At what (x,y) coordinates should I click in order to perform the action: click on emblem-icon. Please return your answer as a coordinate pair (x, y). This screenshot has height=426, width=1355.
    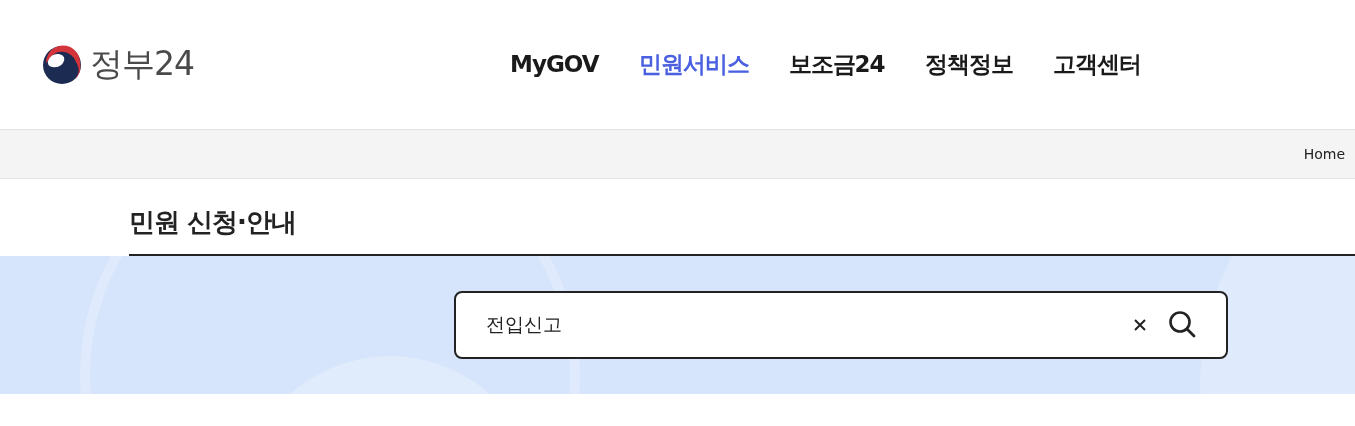
    Looking at the image, I should click on (62, 64).